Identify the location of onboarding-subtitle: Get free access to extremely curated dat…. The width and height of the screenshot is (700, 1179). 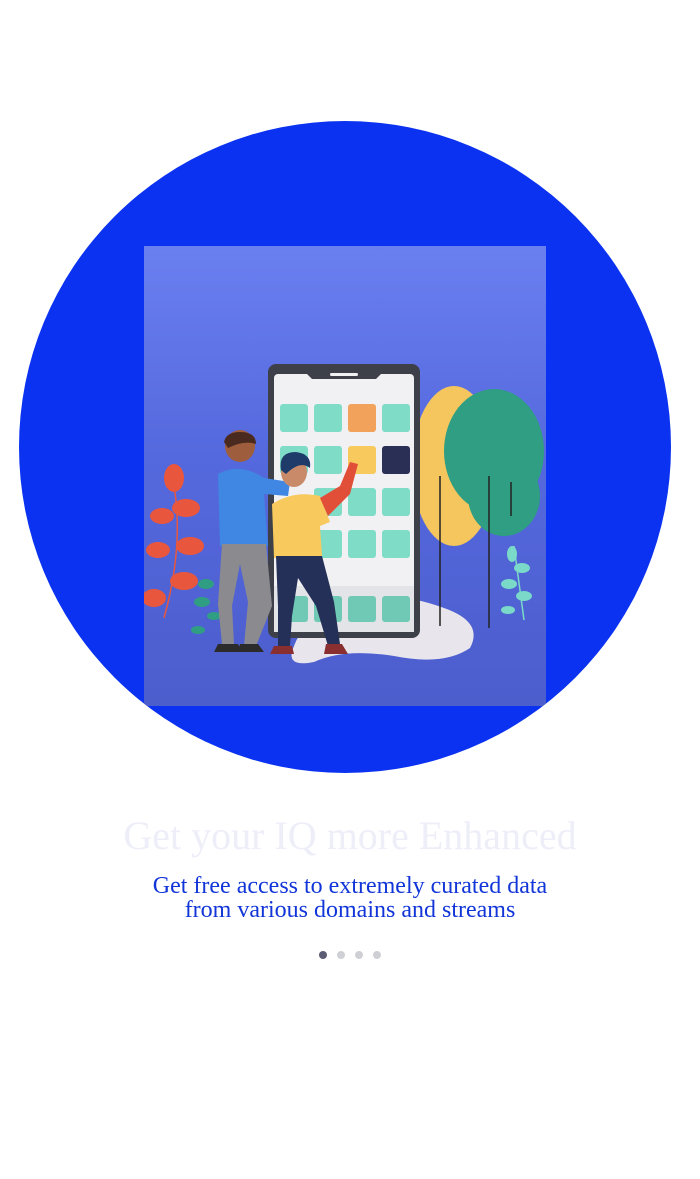
(350, 898).